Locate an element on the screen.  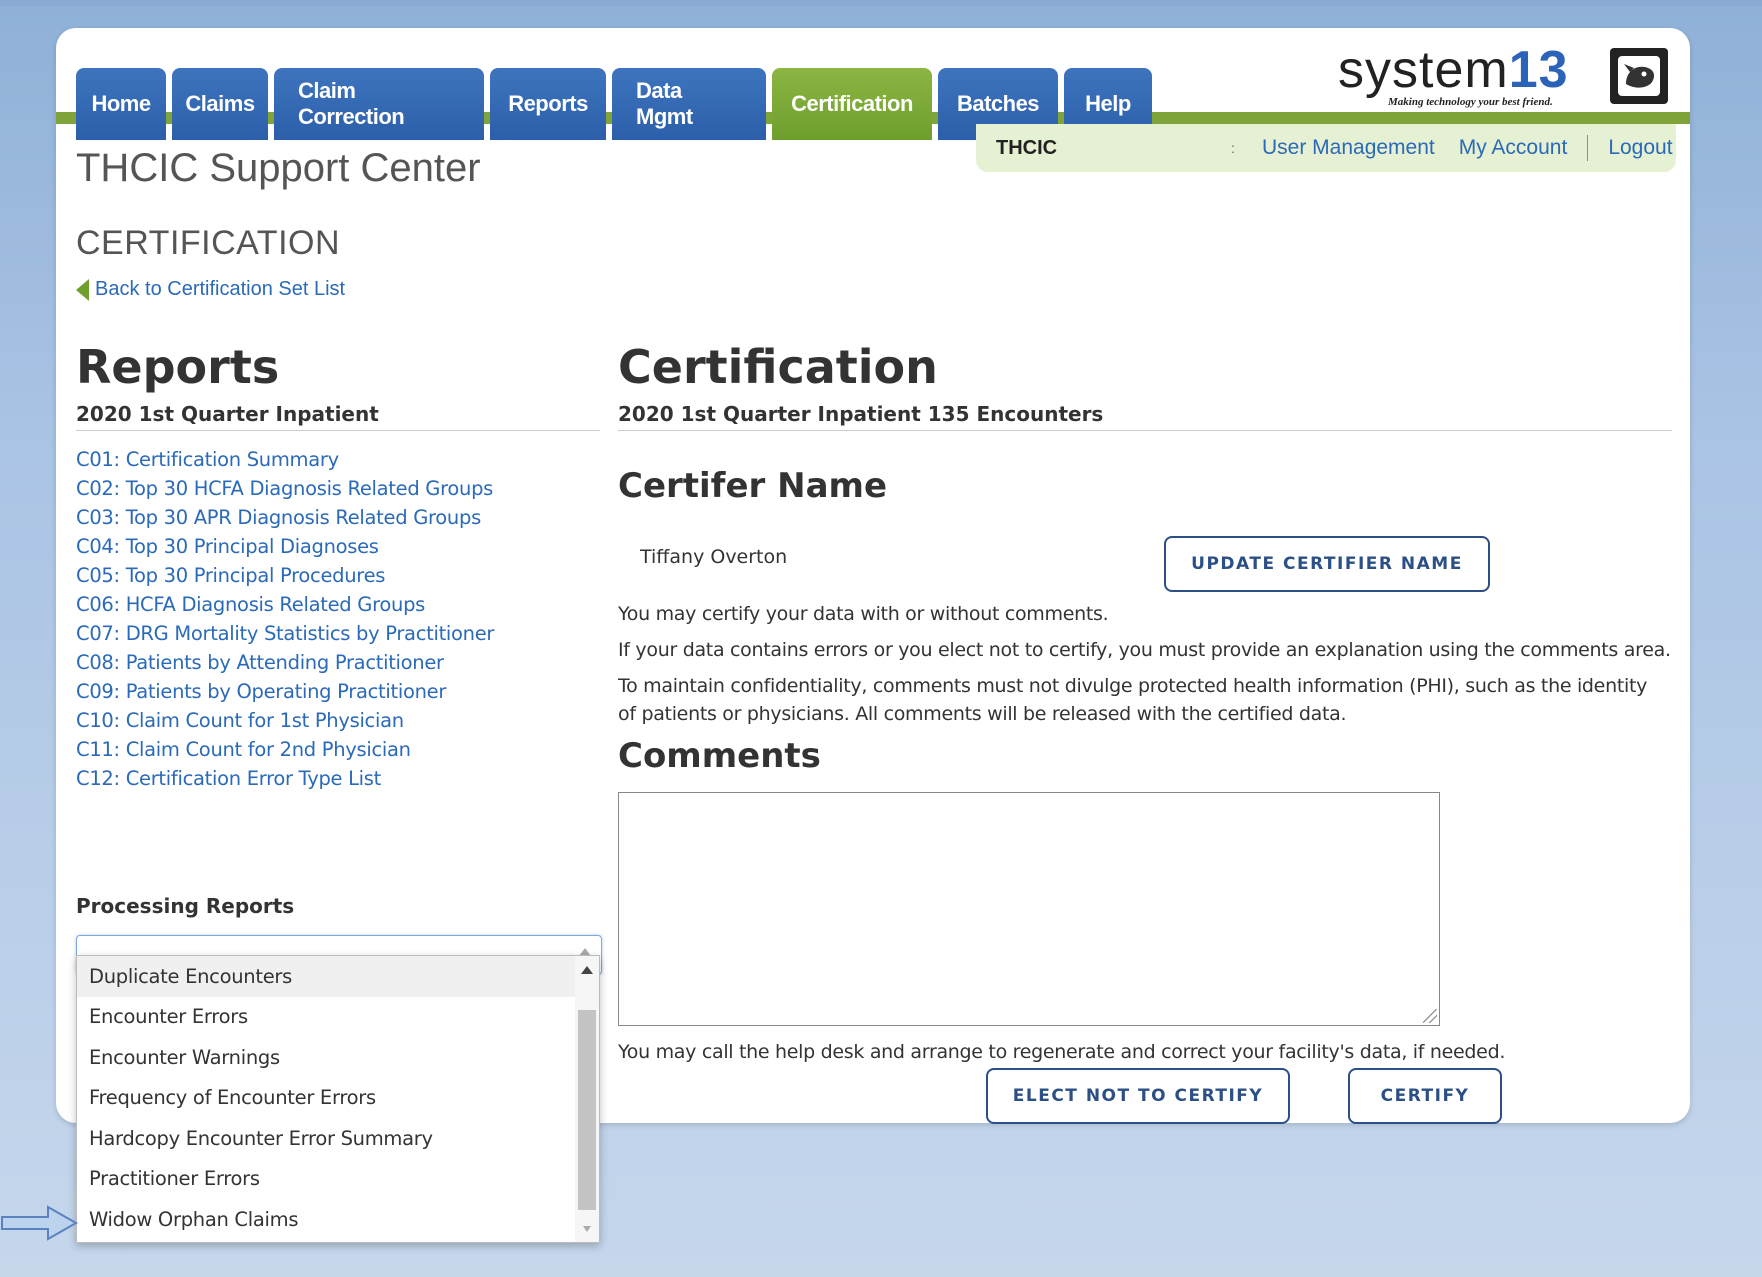
tab-home: Home is located at coordinates (121, 104).